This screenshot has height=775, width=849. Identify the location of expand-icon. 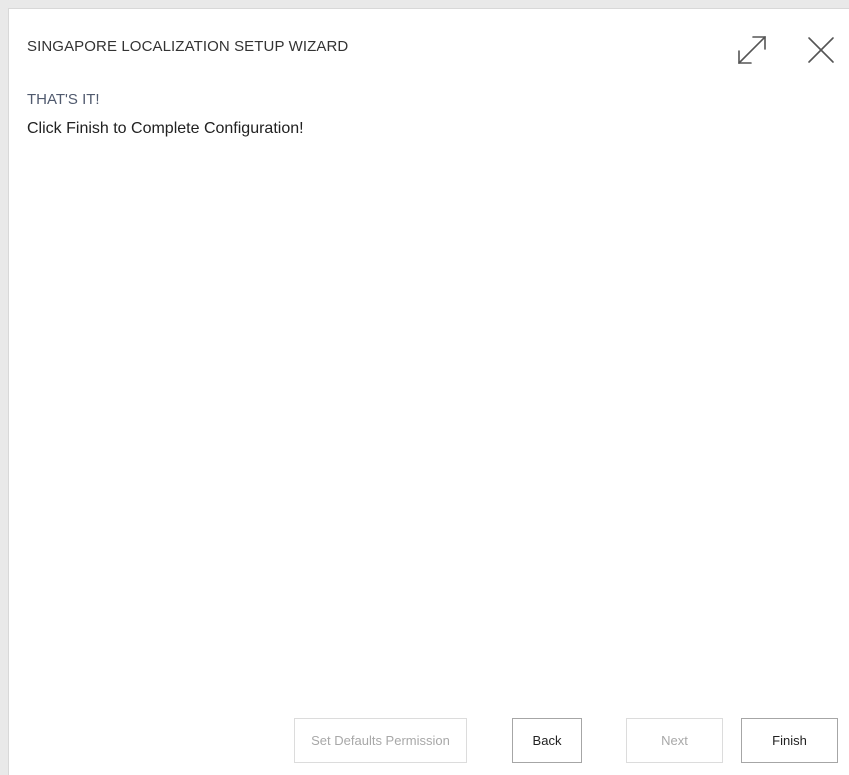
(752, 50).